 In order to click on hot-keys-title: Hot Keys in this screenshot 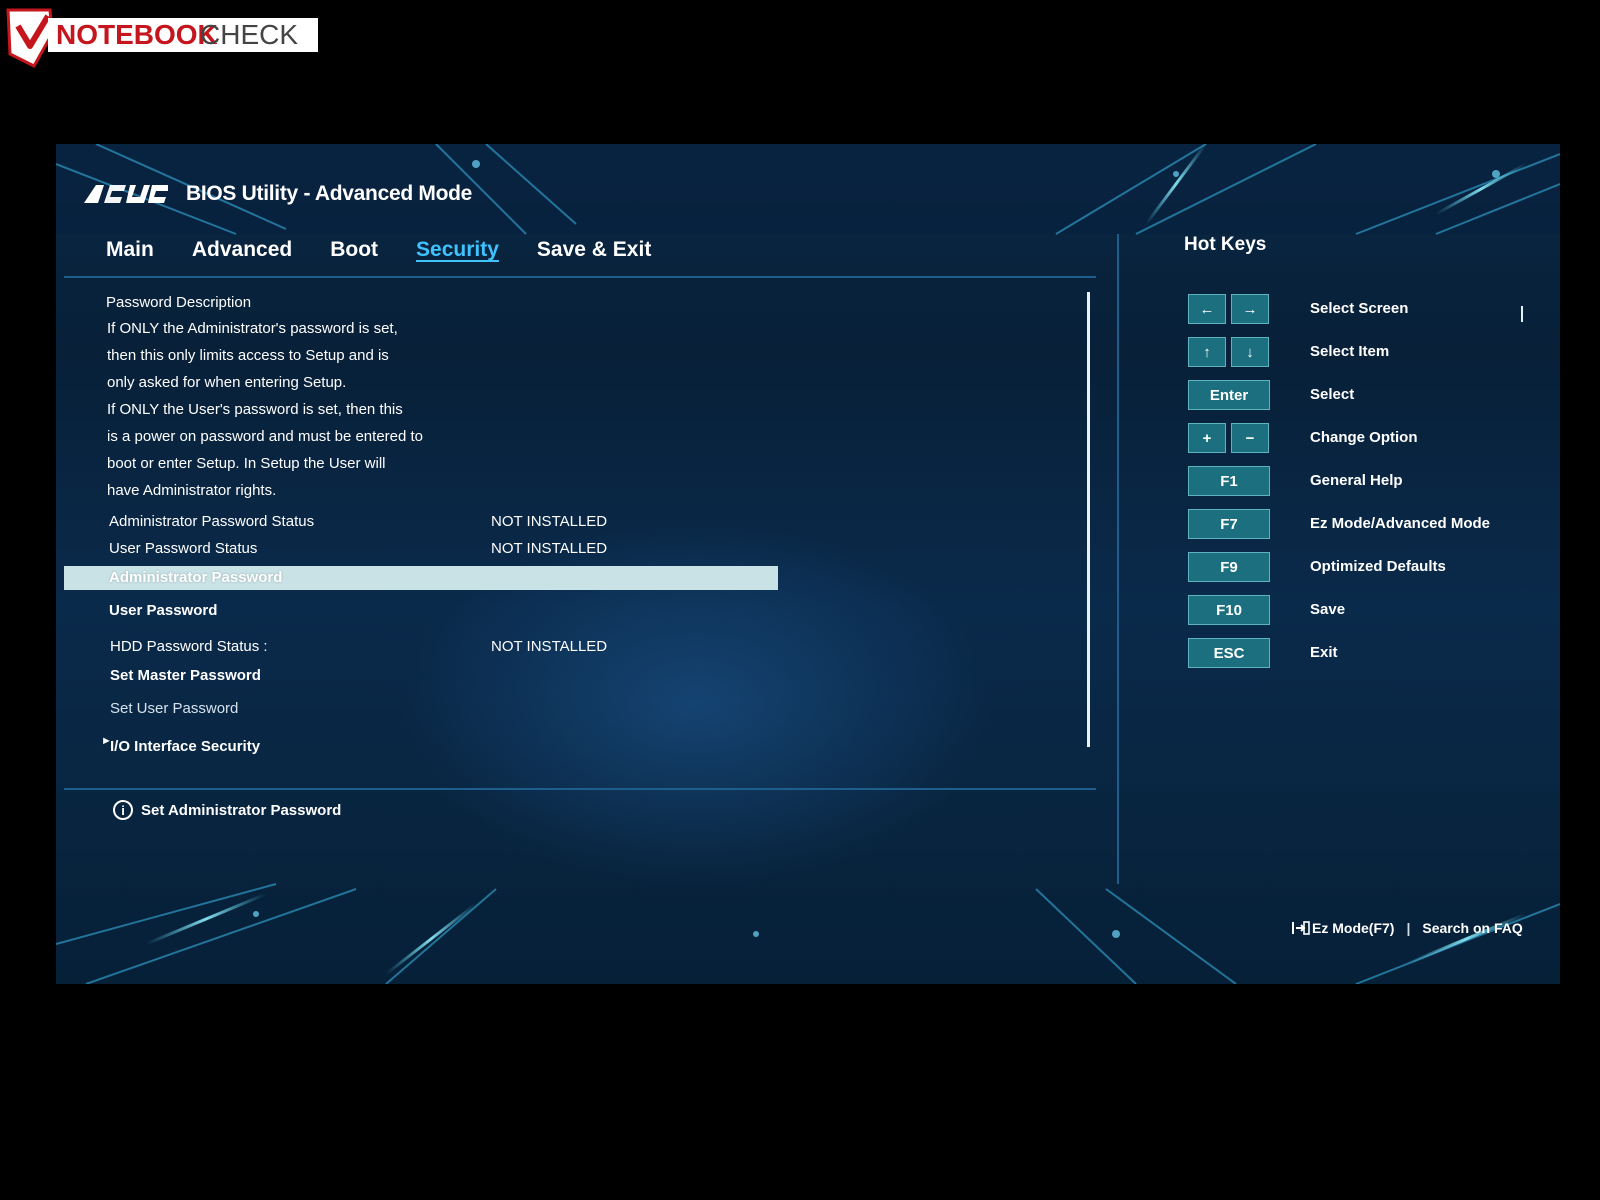, I will do `click(1225, 244)`.